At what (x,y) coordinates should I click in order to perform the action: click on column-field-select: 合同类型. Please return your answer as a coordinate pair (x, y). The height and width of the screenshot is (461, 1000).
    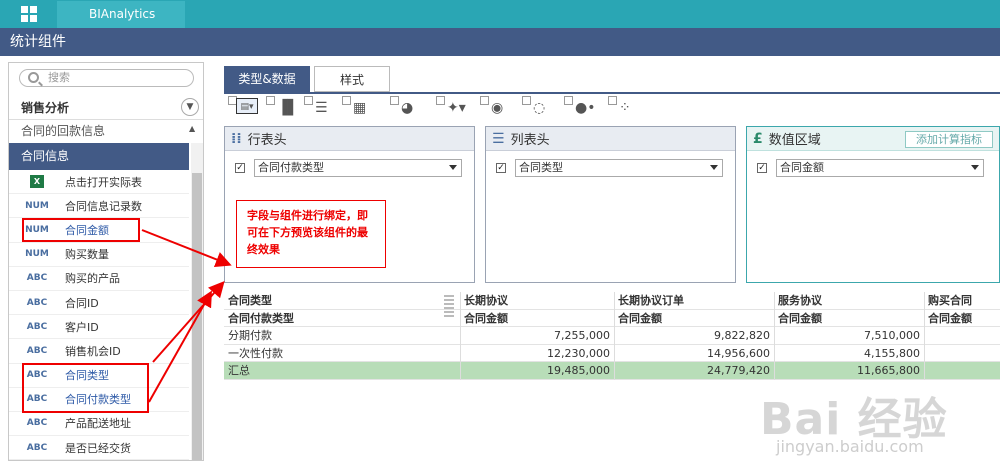
    Looking at the image, I should click on (619, 168).